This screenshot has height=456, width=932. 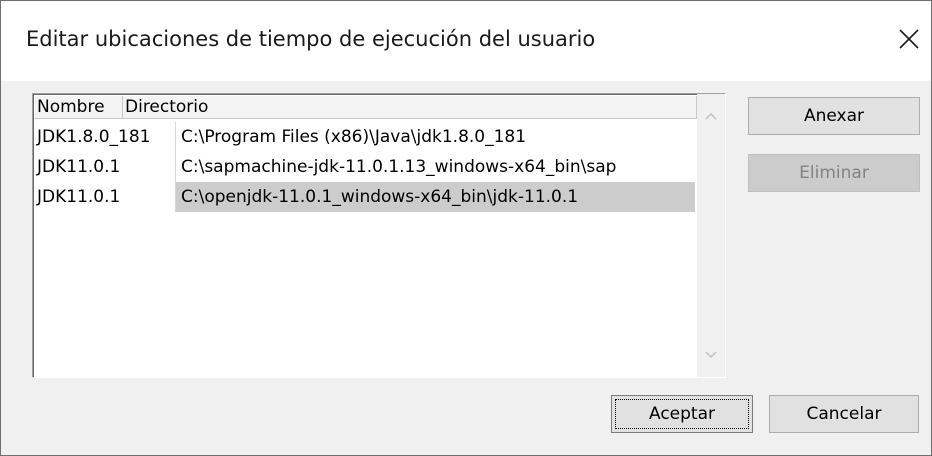 What do you see at coordinates (834, 116) in the screenshot?
I see `anexar-button: Anexar` at bounding box center [834, 116].